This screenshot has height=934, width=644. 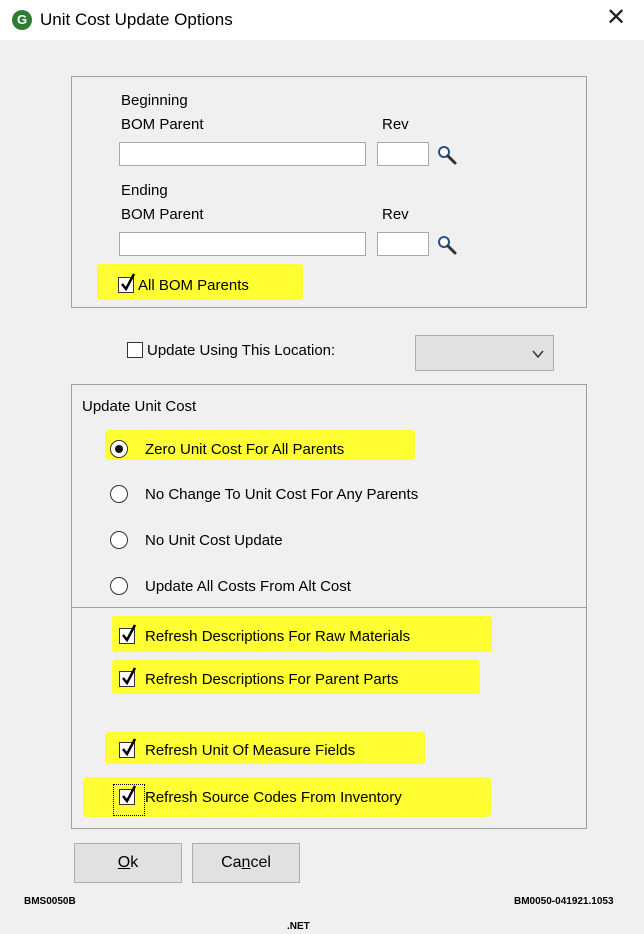 What do you see at coordinates (447, 155) in the screenshot?
I see `beginning-lookup-search-icon` at bounding box center [447, 155].